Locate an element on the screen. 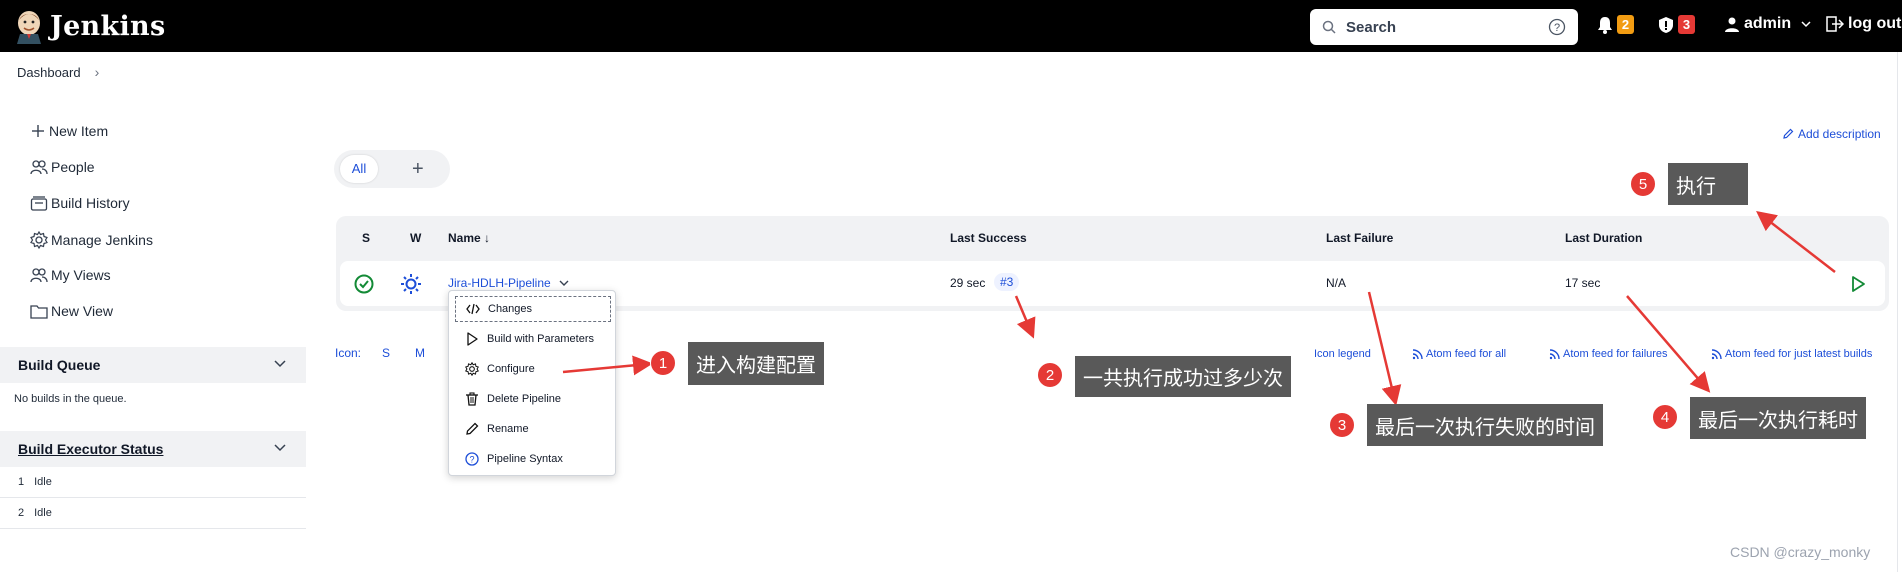 This screenshot has width=1902, height=572. annotation-callout-5: 执行 is located at coordinates (1708, 184).